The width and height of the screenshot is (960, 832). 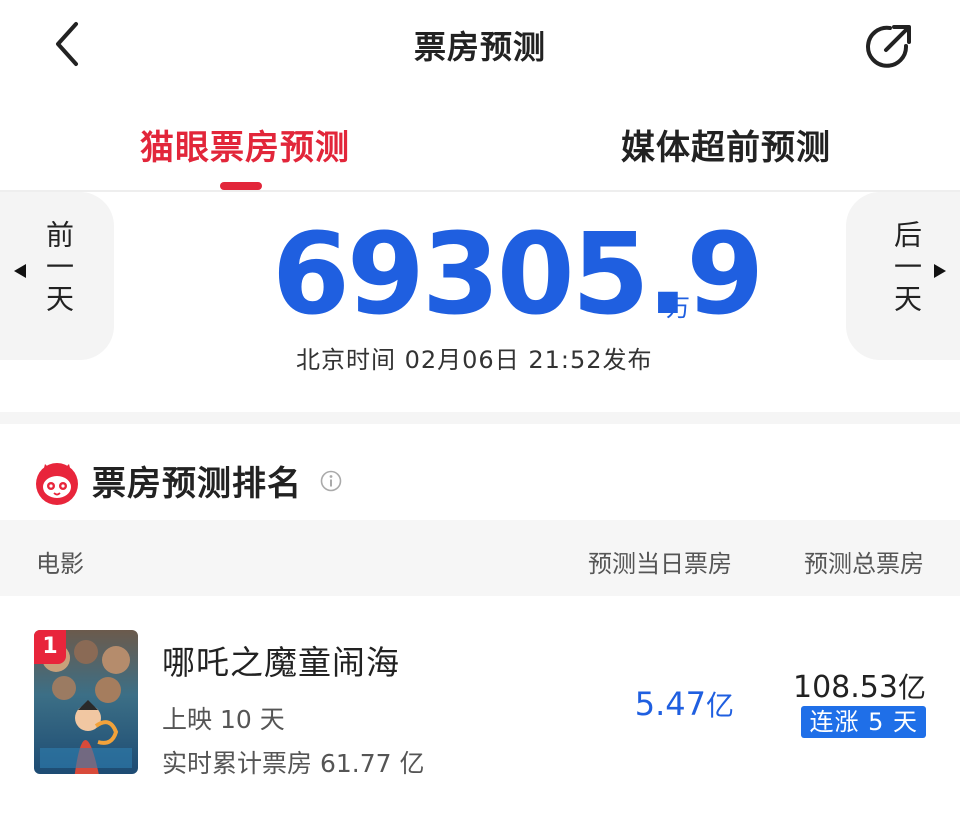 What do you see at coordinates (906, 268) in the screenshot?
I see `next-day-label: 后一天` at bounding box center [906, 268].